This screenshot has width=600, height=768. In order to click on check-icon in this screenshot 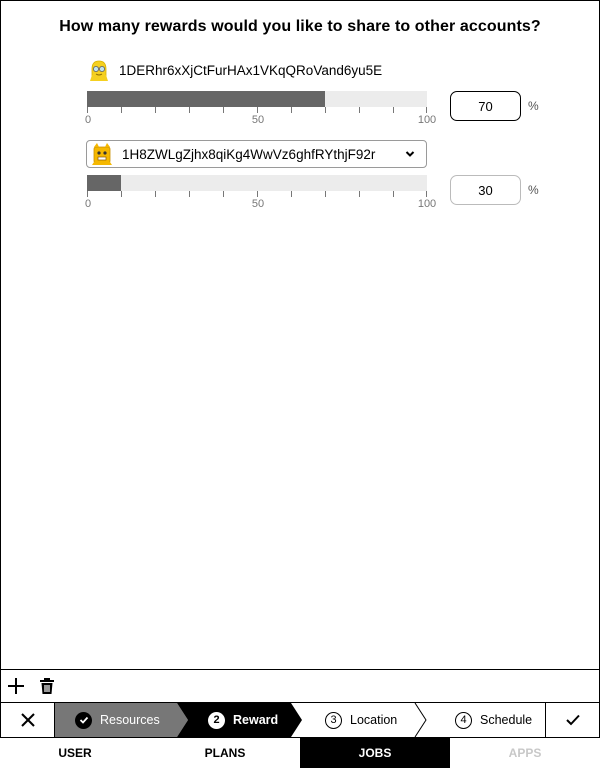, I will do `click(572, 720)`.